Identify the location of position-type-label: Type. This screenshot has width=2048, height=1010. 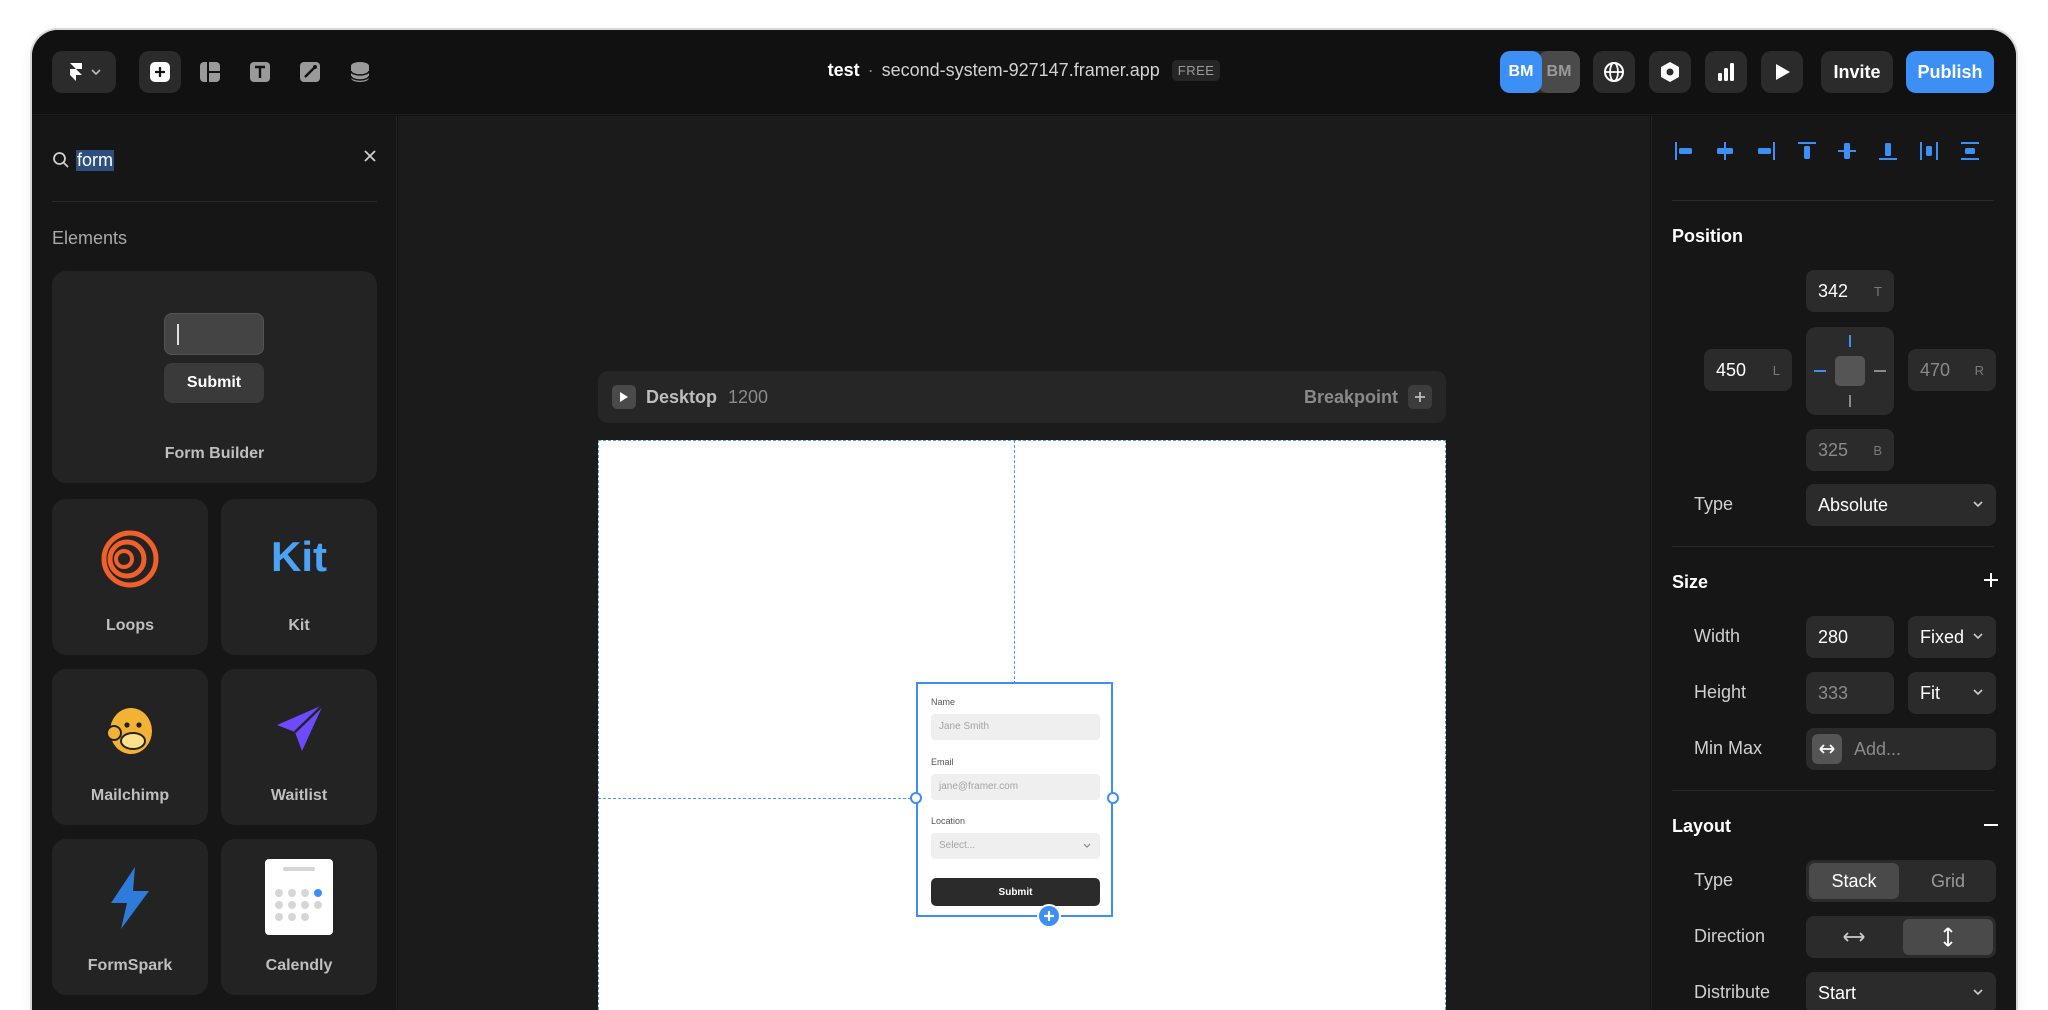
(1714, 504).